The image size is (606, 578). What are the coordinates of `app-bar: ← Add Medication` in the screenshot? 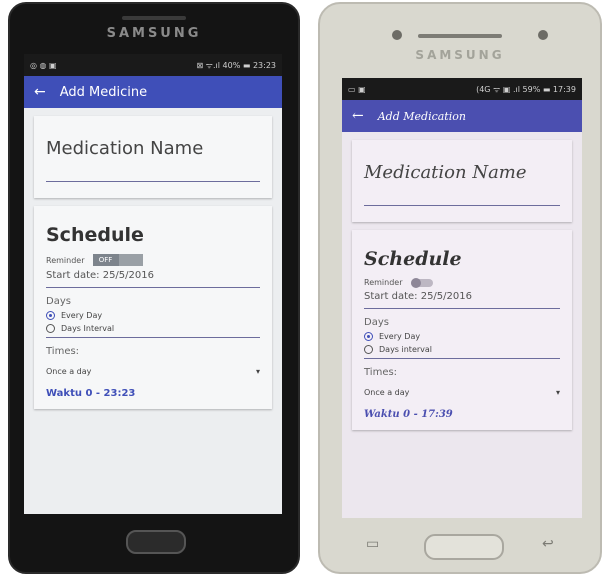 It's located at (462, 116).